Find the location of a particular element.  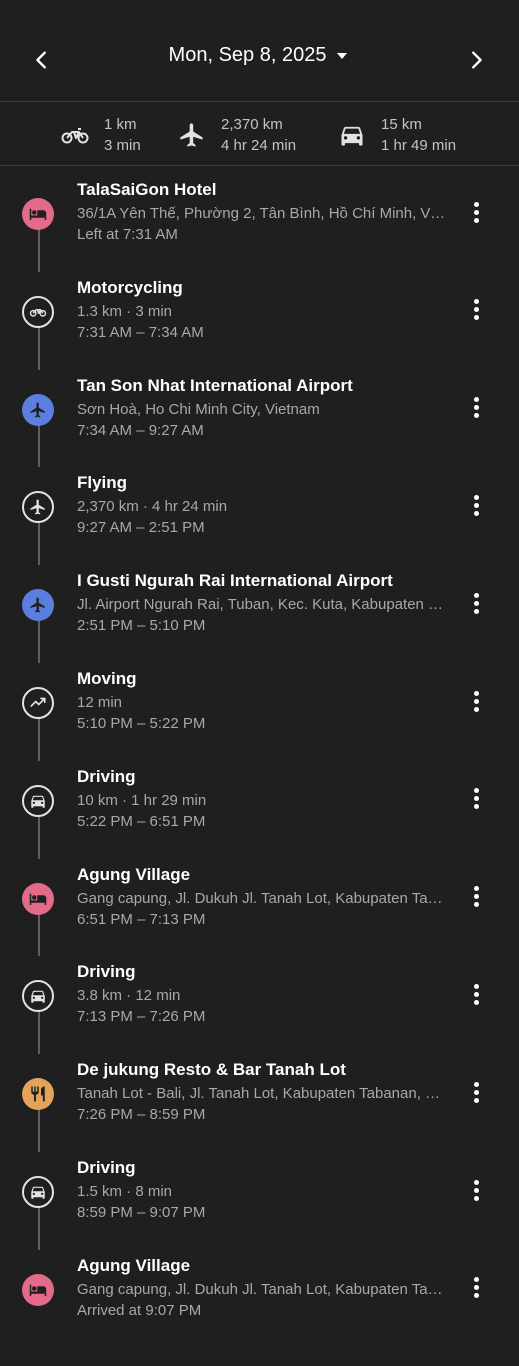

item-time: 6:51 PM – 7:13 PM is located at coordinates (141, 919).